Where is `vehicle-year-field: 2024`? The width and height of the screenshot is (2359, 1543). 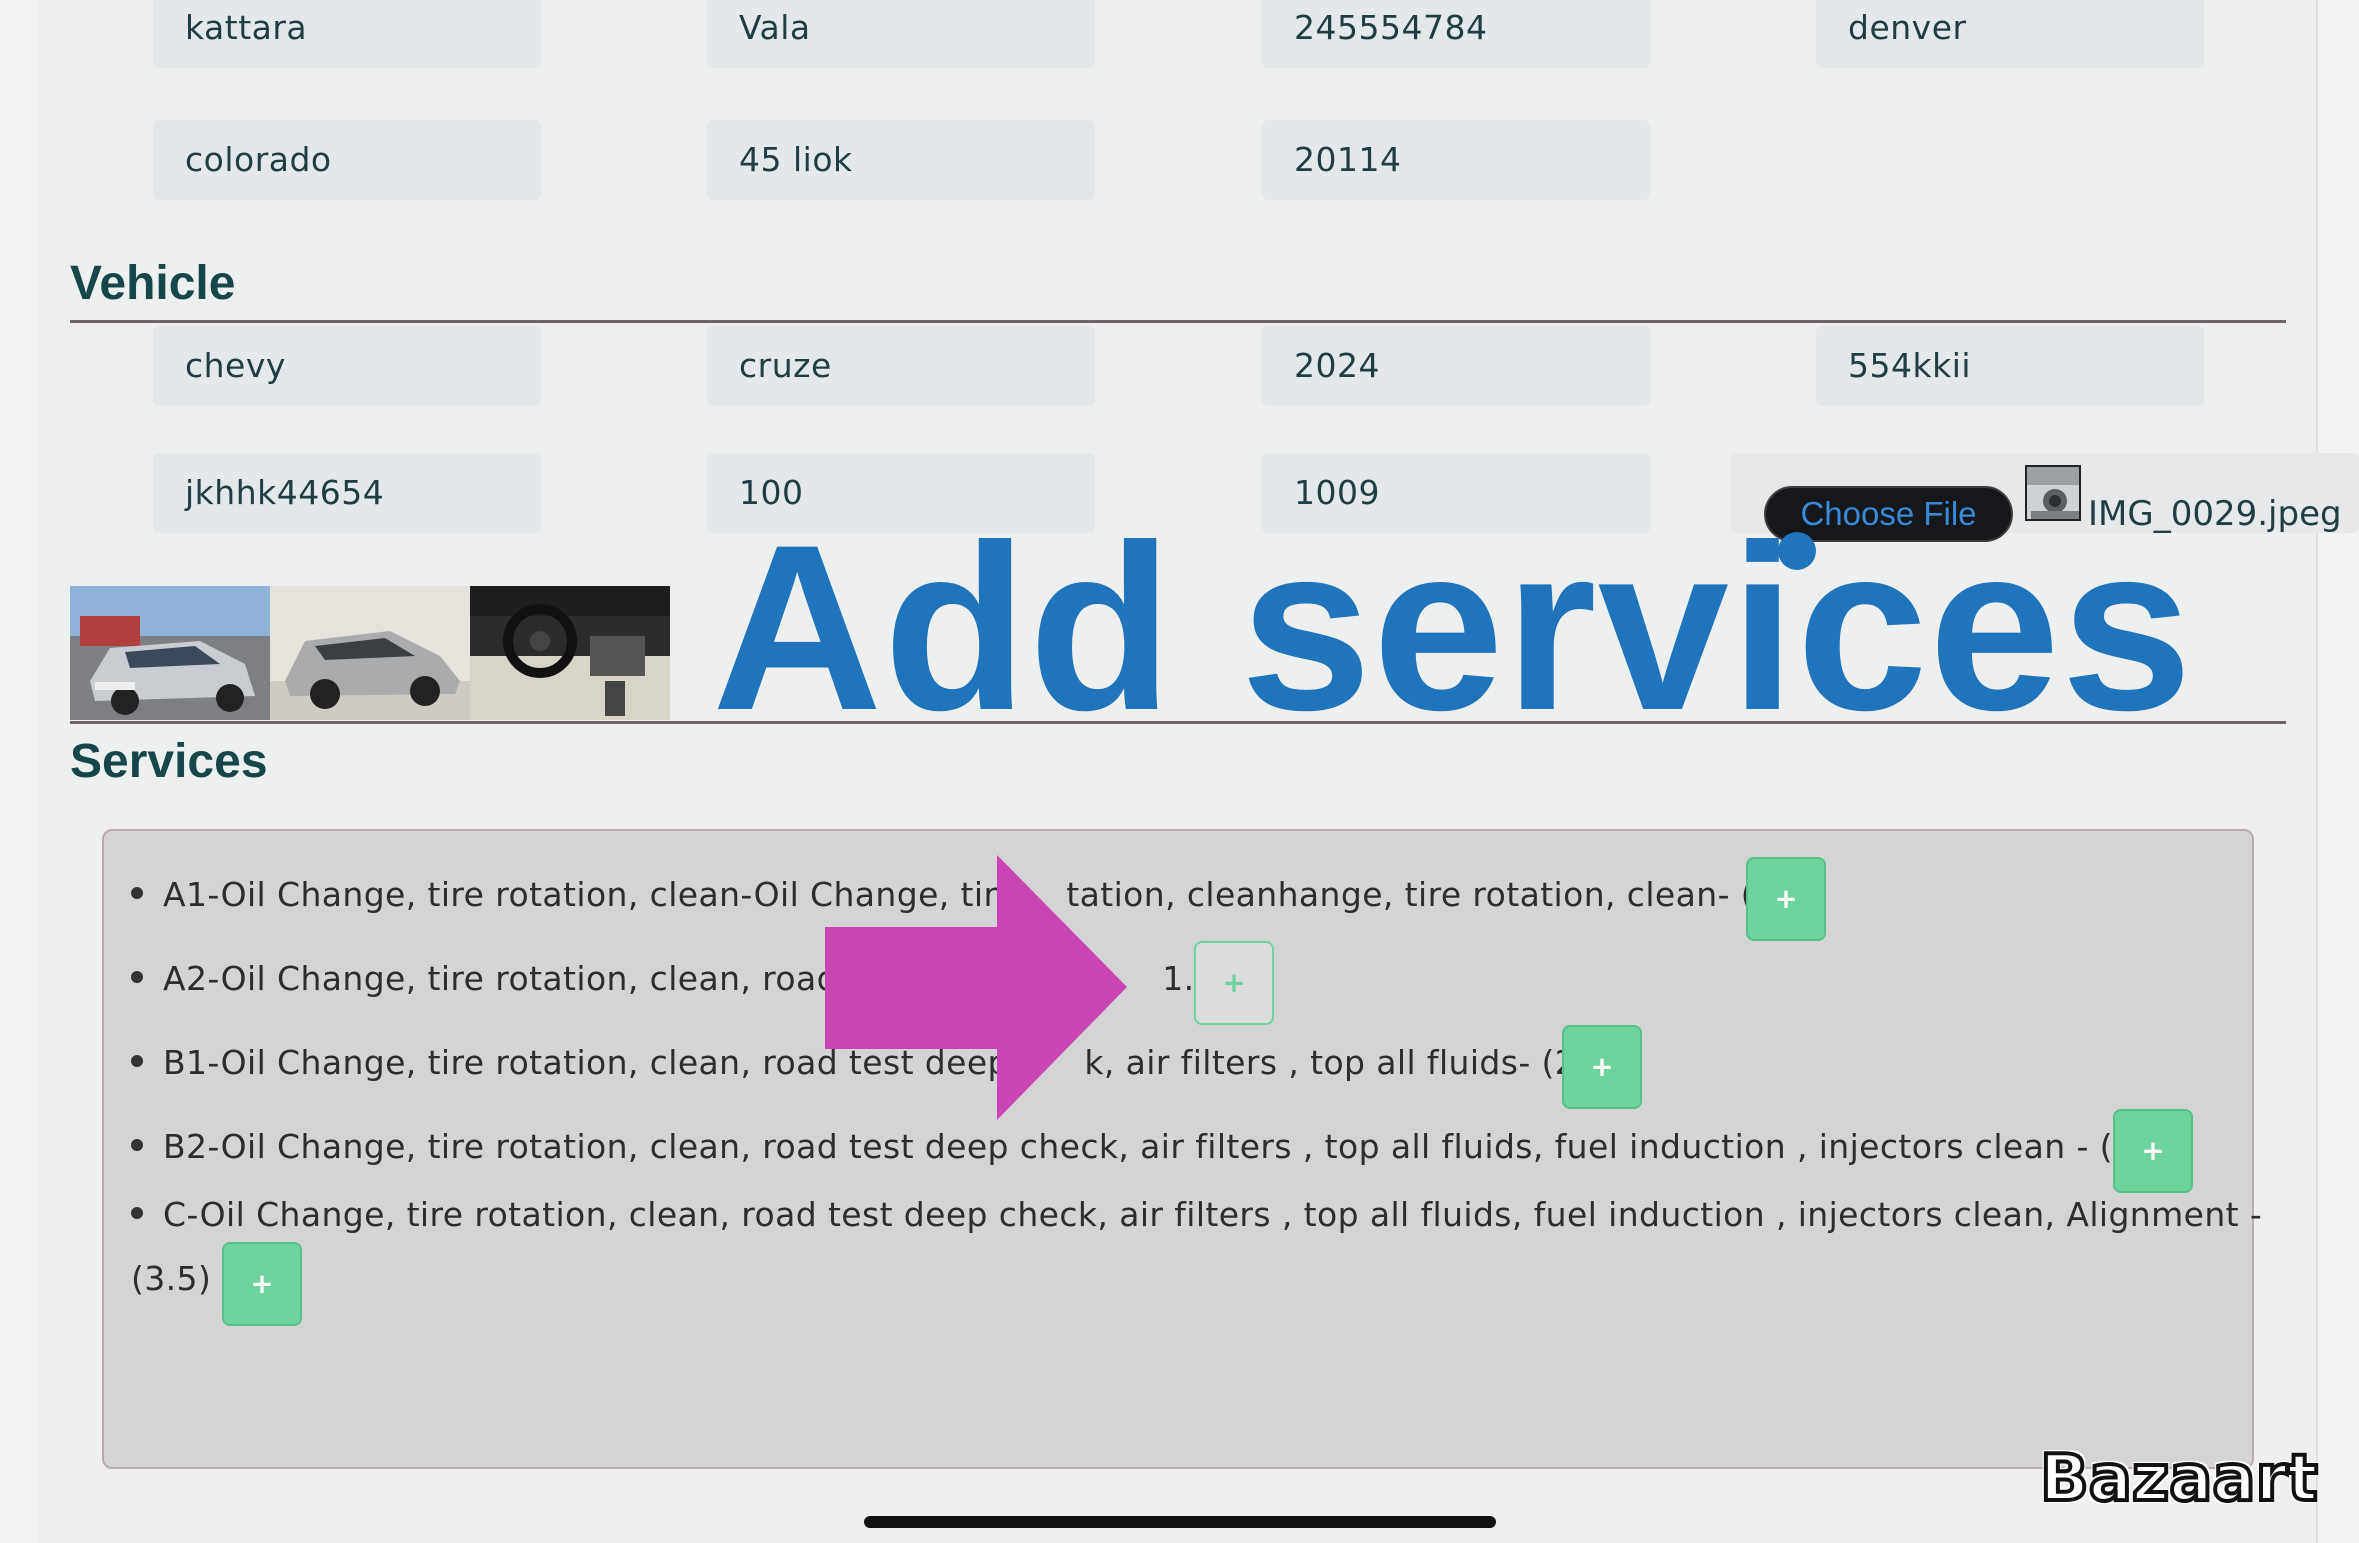
vehicle-year-field: 2024 is located at coordinates (1456, 366).